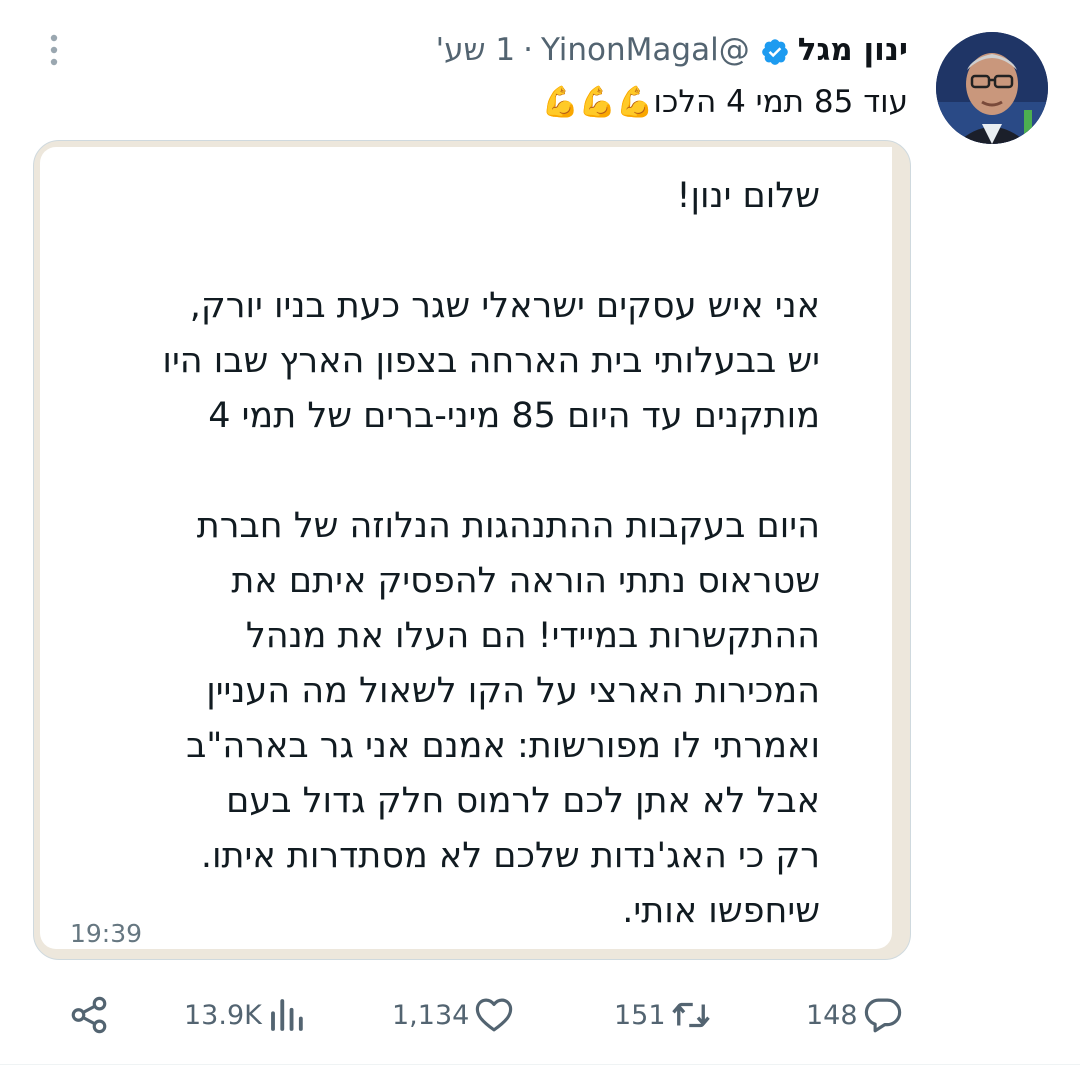 The image size is (1080, 1069). What do you see at coordinates (721, 911) in the screenshot?
I see `chat-message-line: שיחפשו אותי.` at bounding box center [721, 911].